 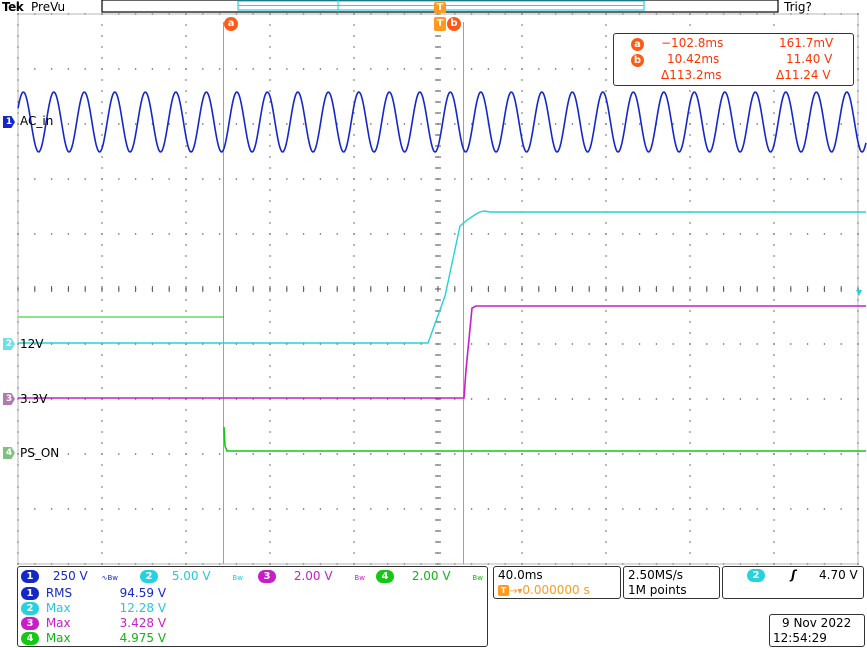 I want to click on sample-rate: 2.50MS/s, so click(x=655, y=575).